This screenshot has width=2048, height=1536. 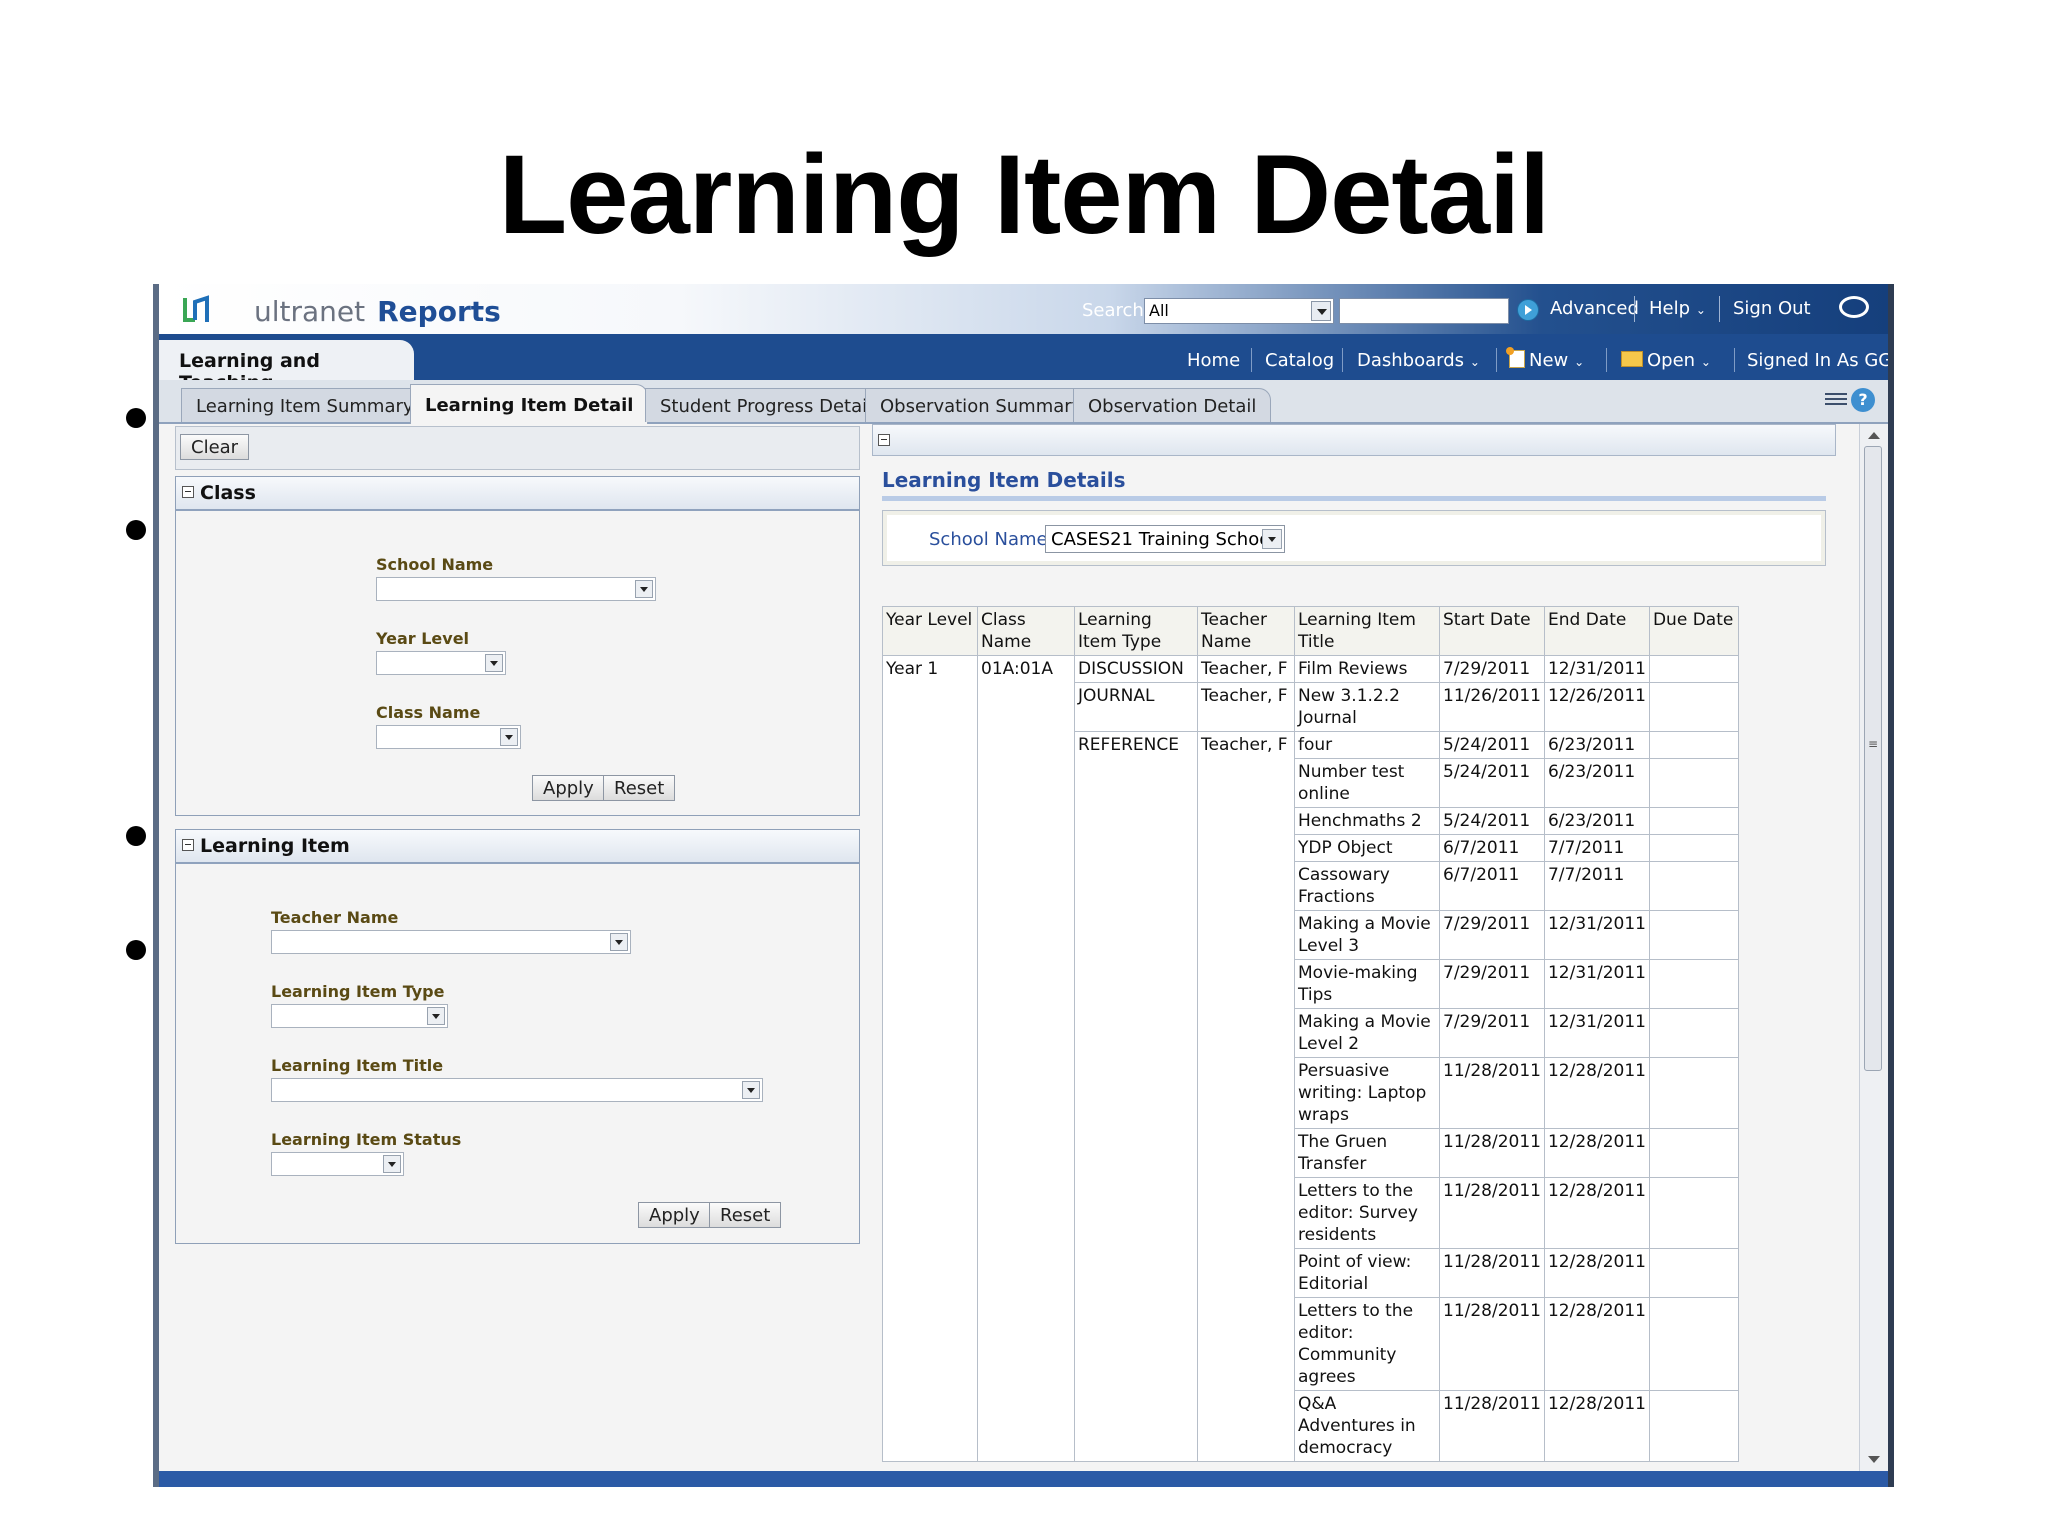 I want to click on column-header: Due Date, so click(x=1693, y=631).